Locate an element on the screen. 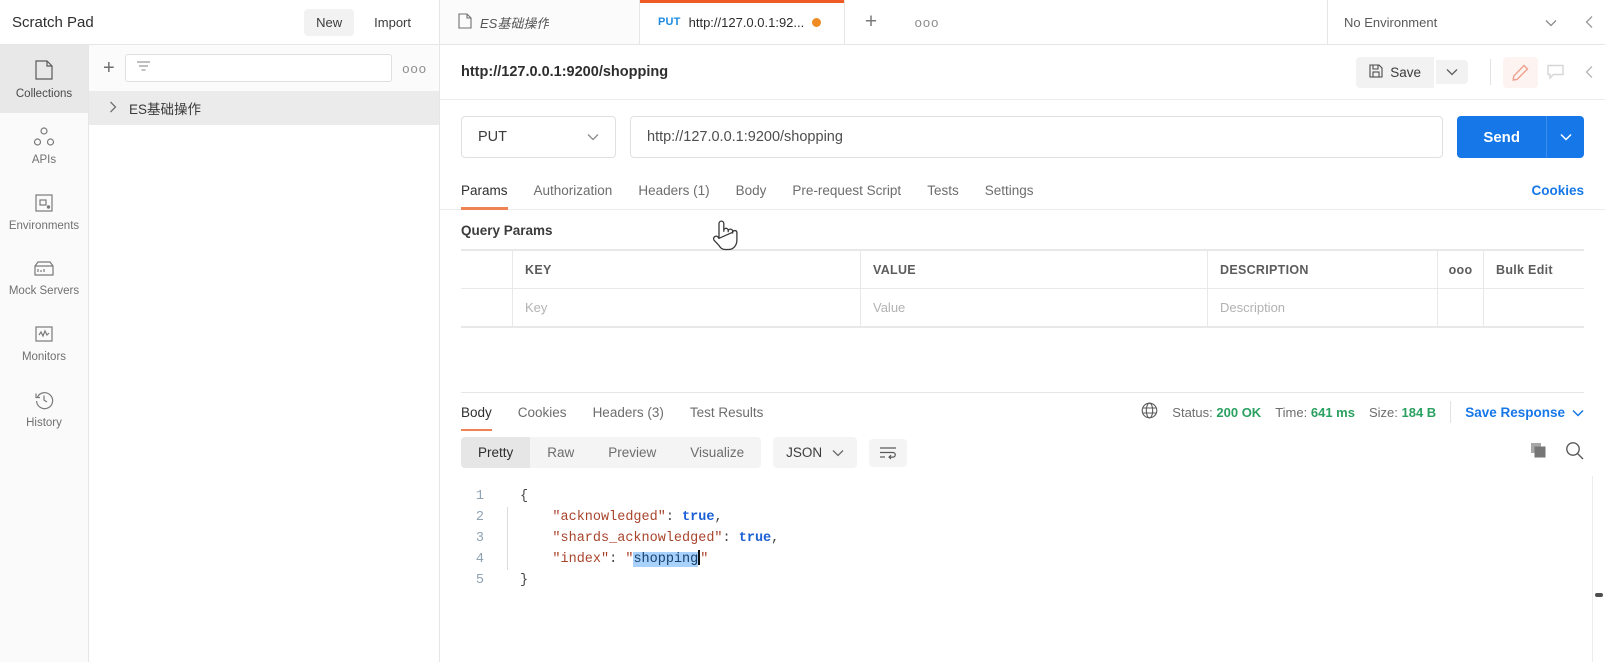 The width and height of the screenshot is (1605, 662). row-spacer-cell is located at coordinates (1461, 307).